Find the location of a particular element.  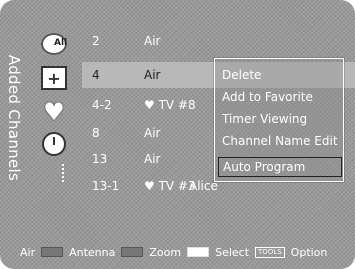

all-channels-icon: All is located at coordinates (54, 44).